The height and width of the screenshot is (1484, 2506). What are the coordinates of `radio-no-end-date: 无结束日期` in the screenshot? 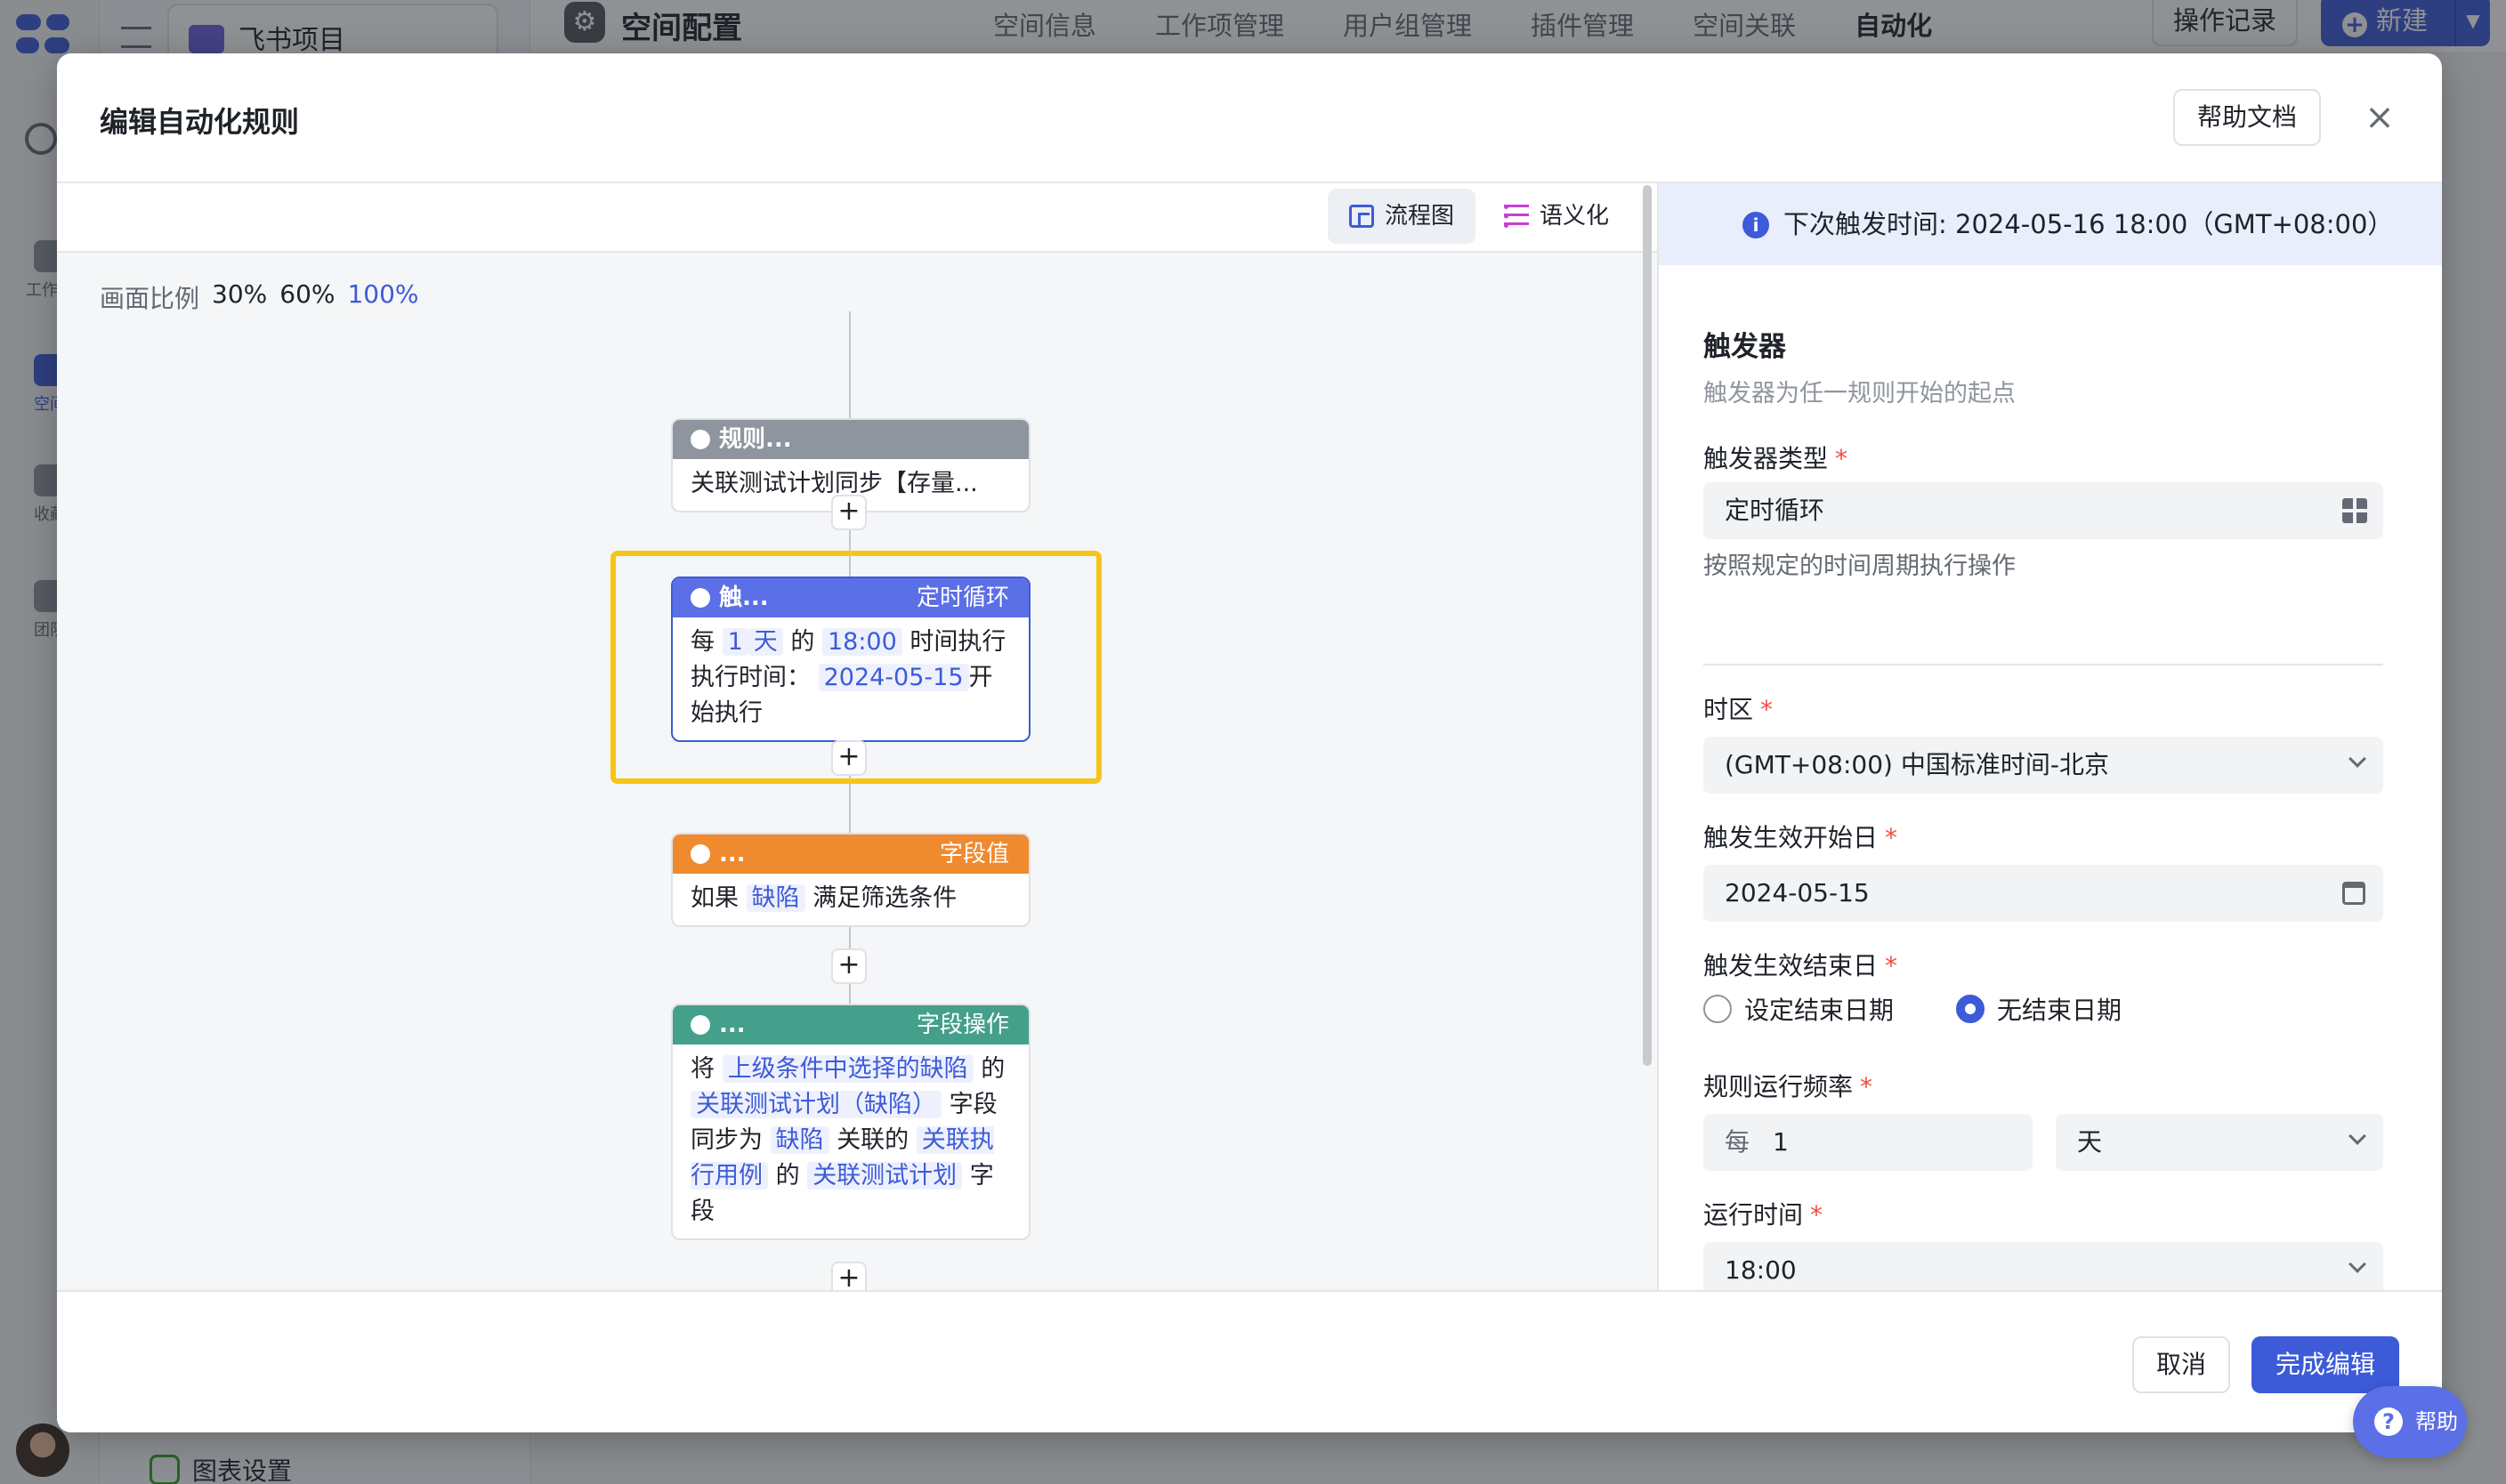 It's located at (2039, 1009).